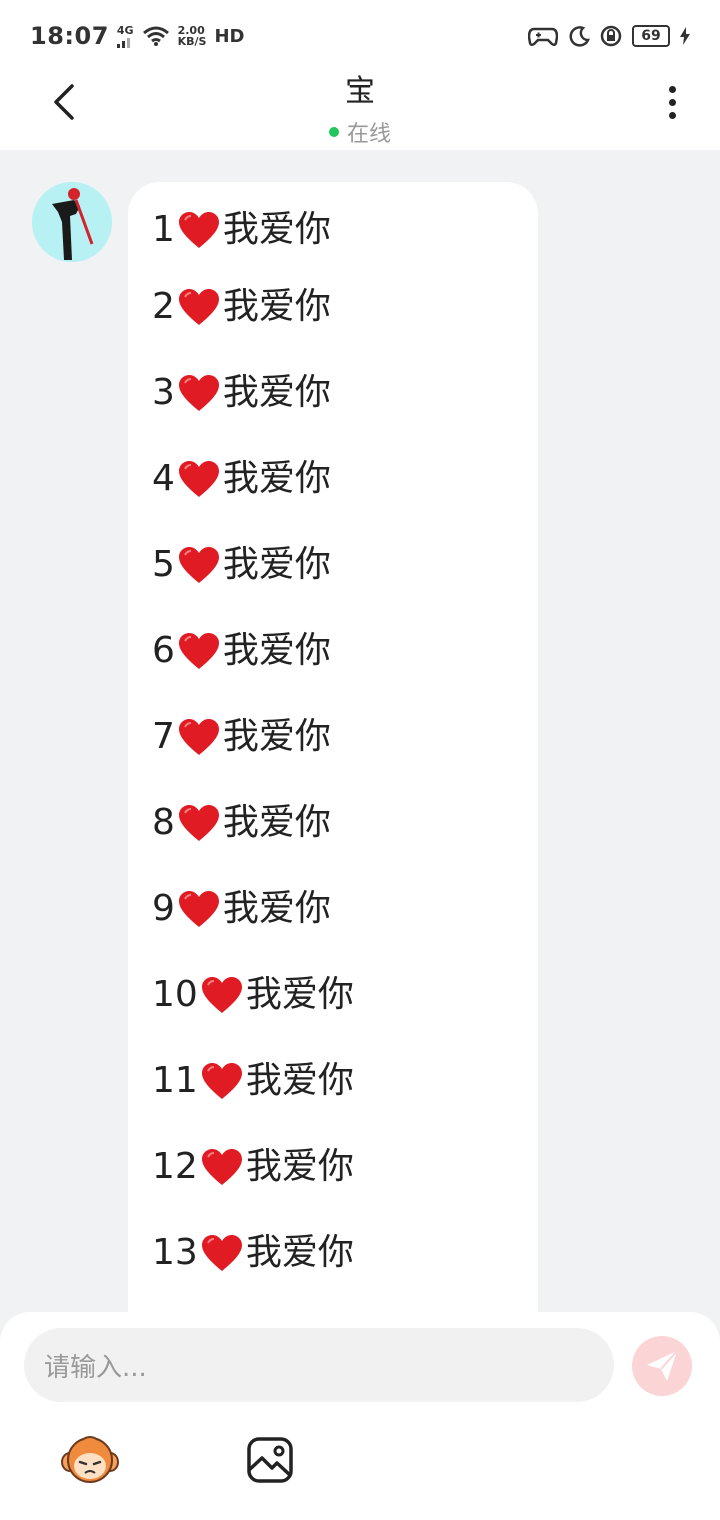 Image resolution: width=720 pixels, height=1520 pixels. I want to click on message-line: 2 我爱你, so click(345, 307).